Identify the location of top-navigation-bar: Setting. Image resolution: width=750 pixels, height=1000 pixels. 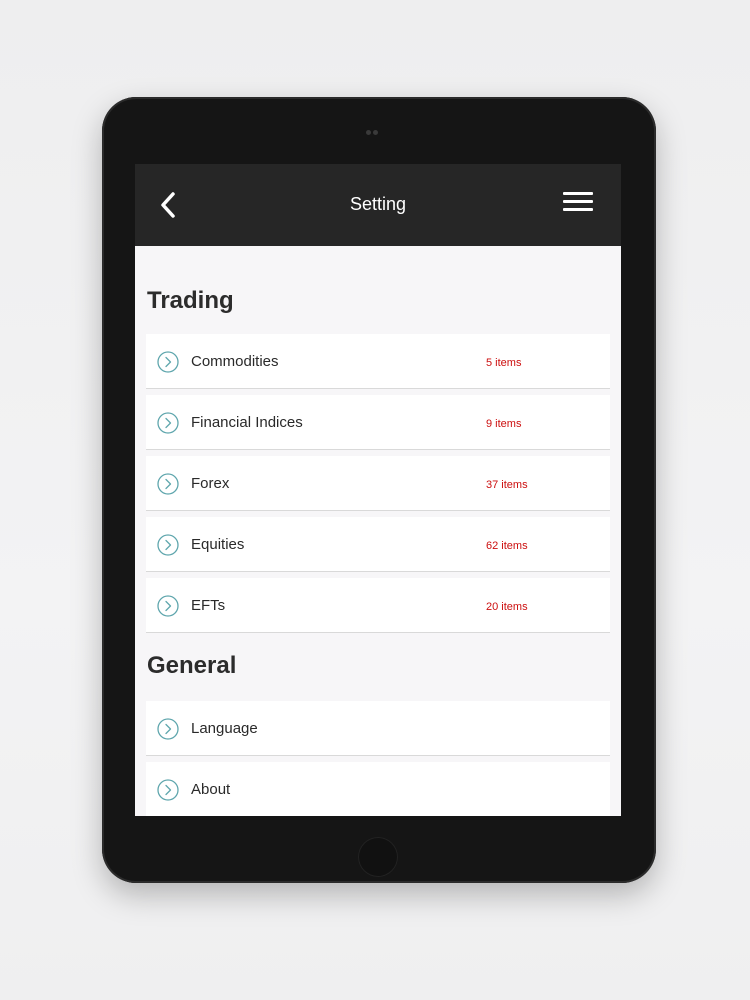
(378, 205).